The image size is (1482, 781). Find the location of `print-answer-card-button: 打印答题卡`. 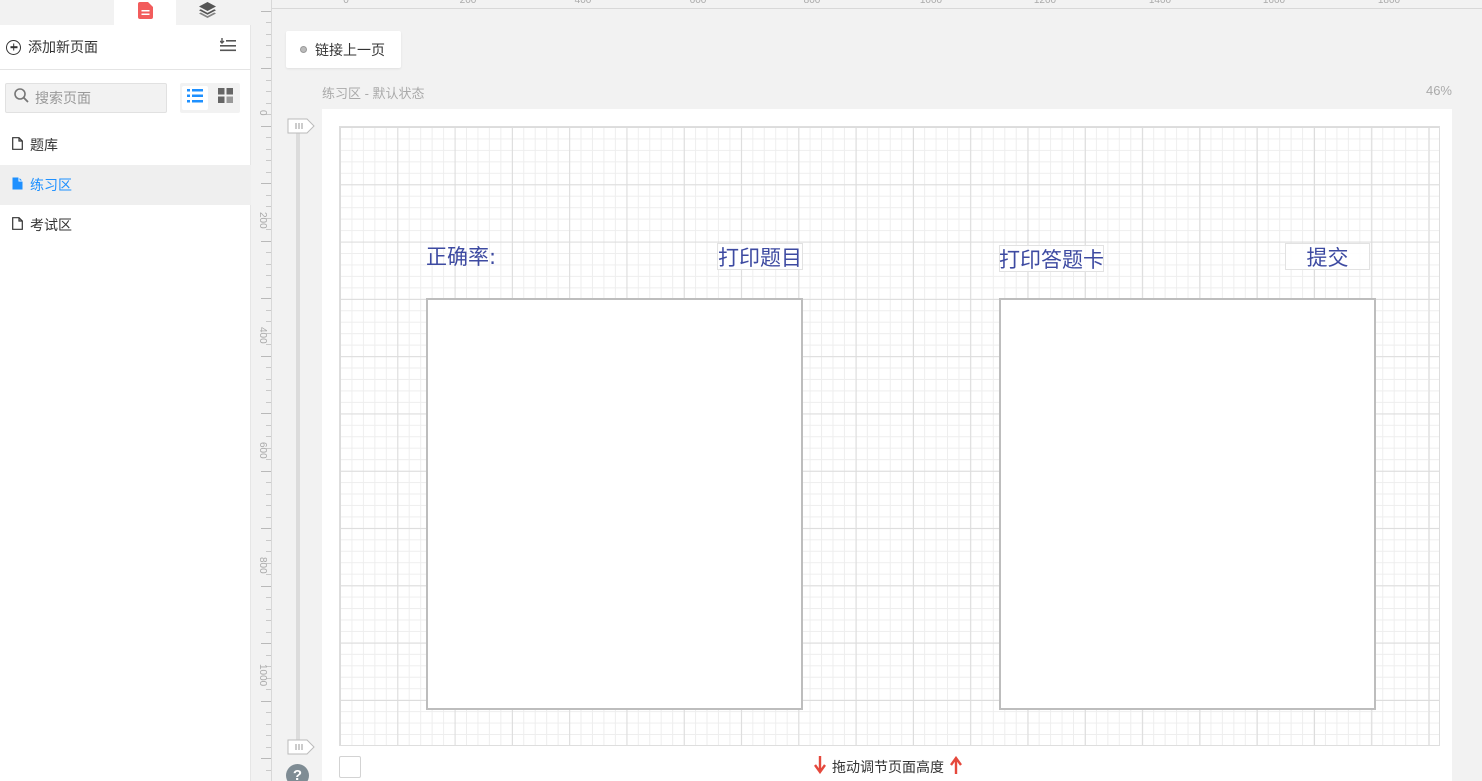

print-answer-card-button: 打印答题卡 is located at coordinates (1051, 258).